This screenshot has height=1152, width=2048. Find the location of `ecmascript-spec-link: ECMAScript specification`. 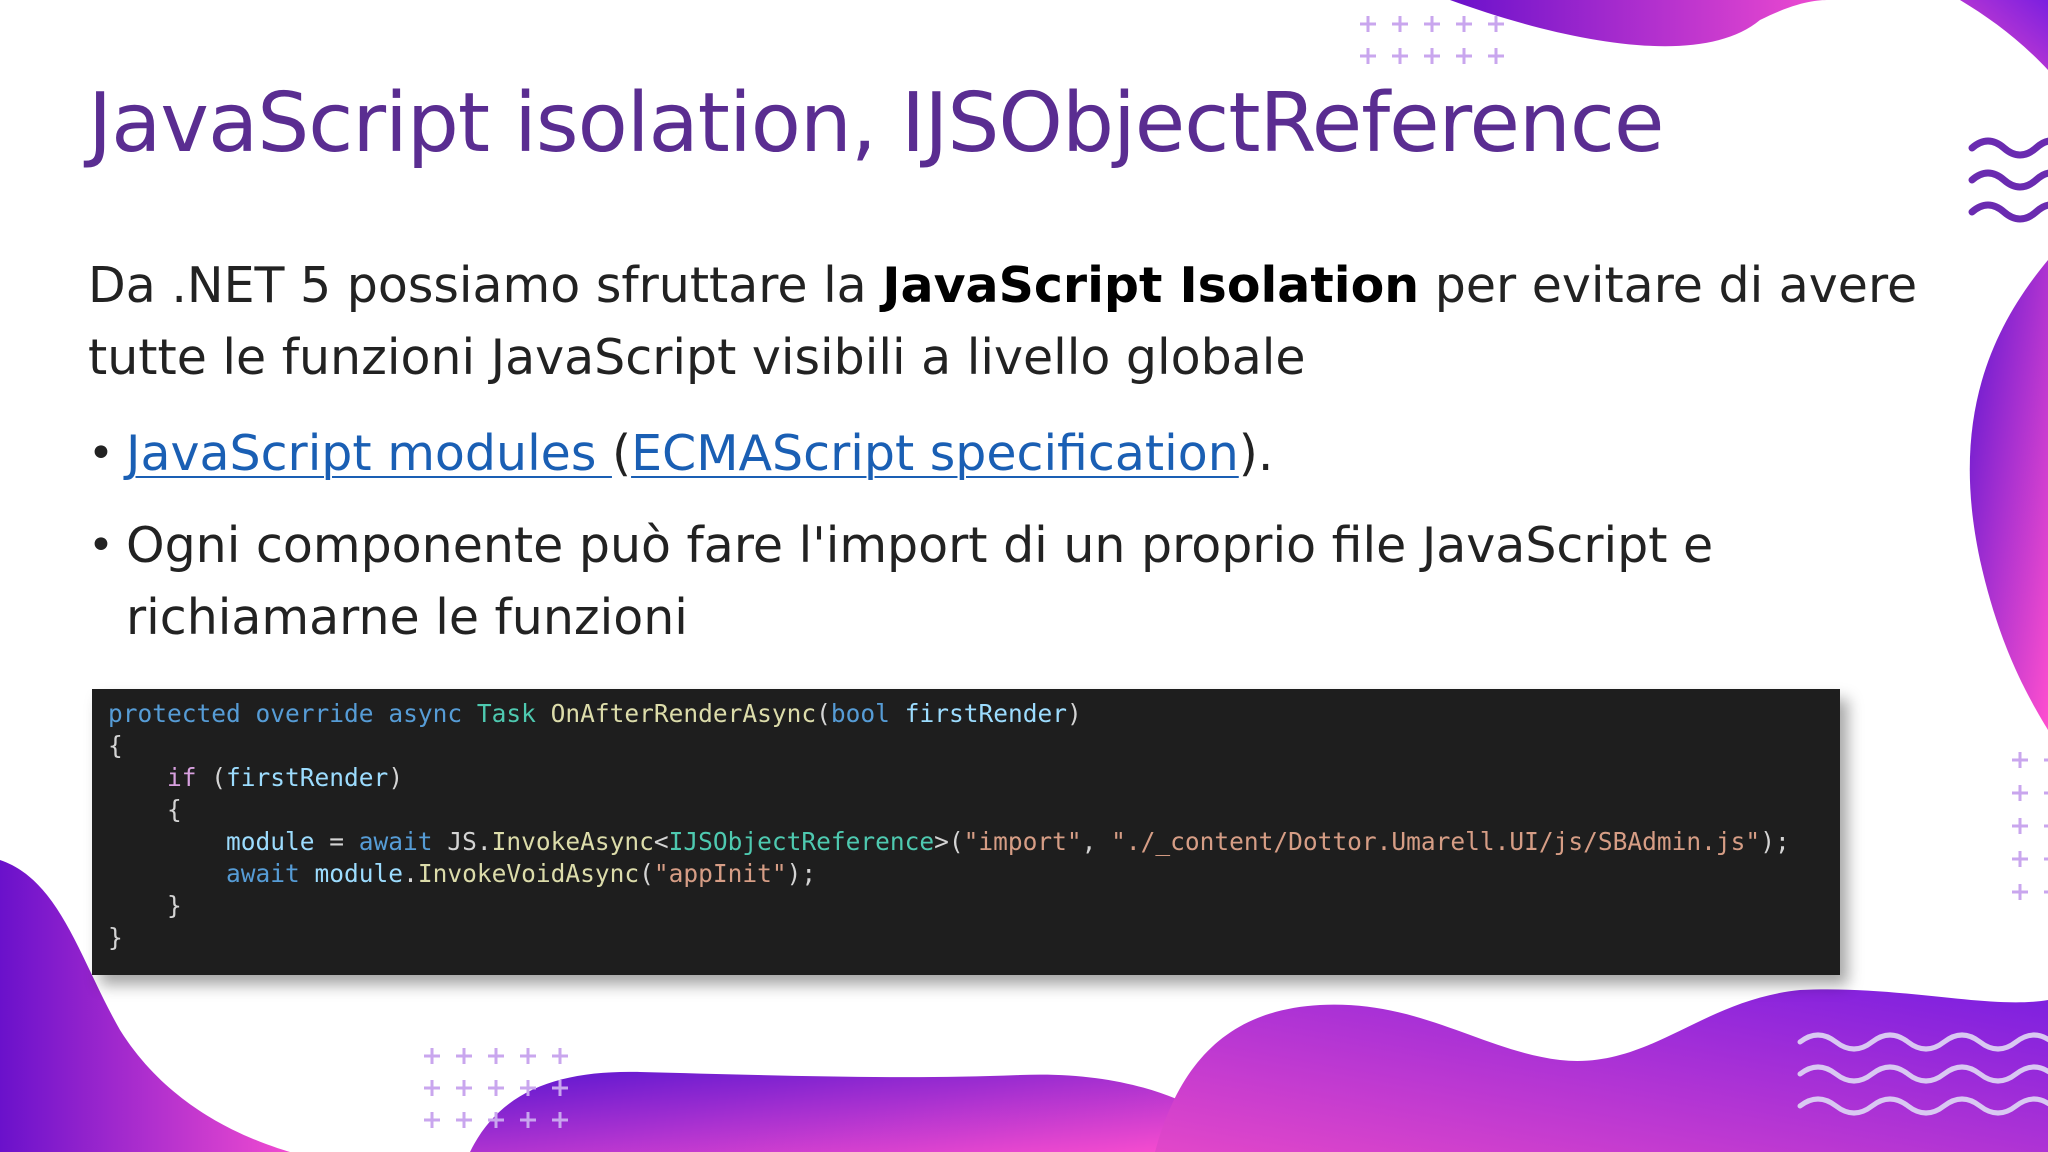

ecmascript-spec-link: ECMAScript specification is located at coordinates (935, 453).